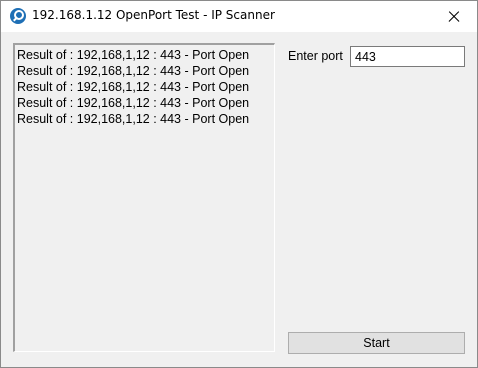  Describe the element at coordinates (153, 15) in the screenshot. I see `window-title: 192.168.1.12 OpenPort Test - IP Scanner` at that location.